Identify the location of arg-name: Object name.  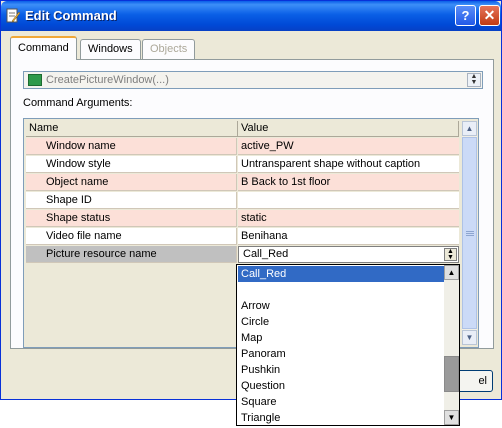
(131, 182).